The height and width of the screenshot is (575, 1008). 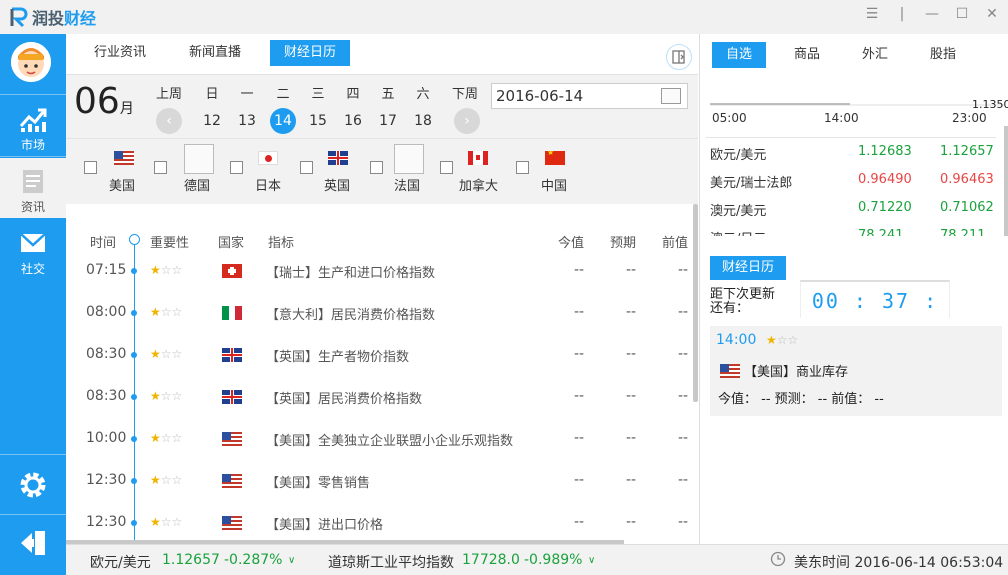 I want to click on date-cell: 13, so click(x=247, y=121).